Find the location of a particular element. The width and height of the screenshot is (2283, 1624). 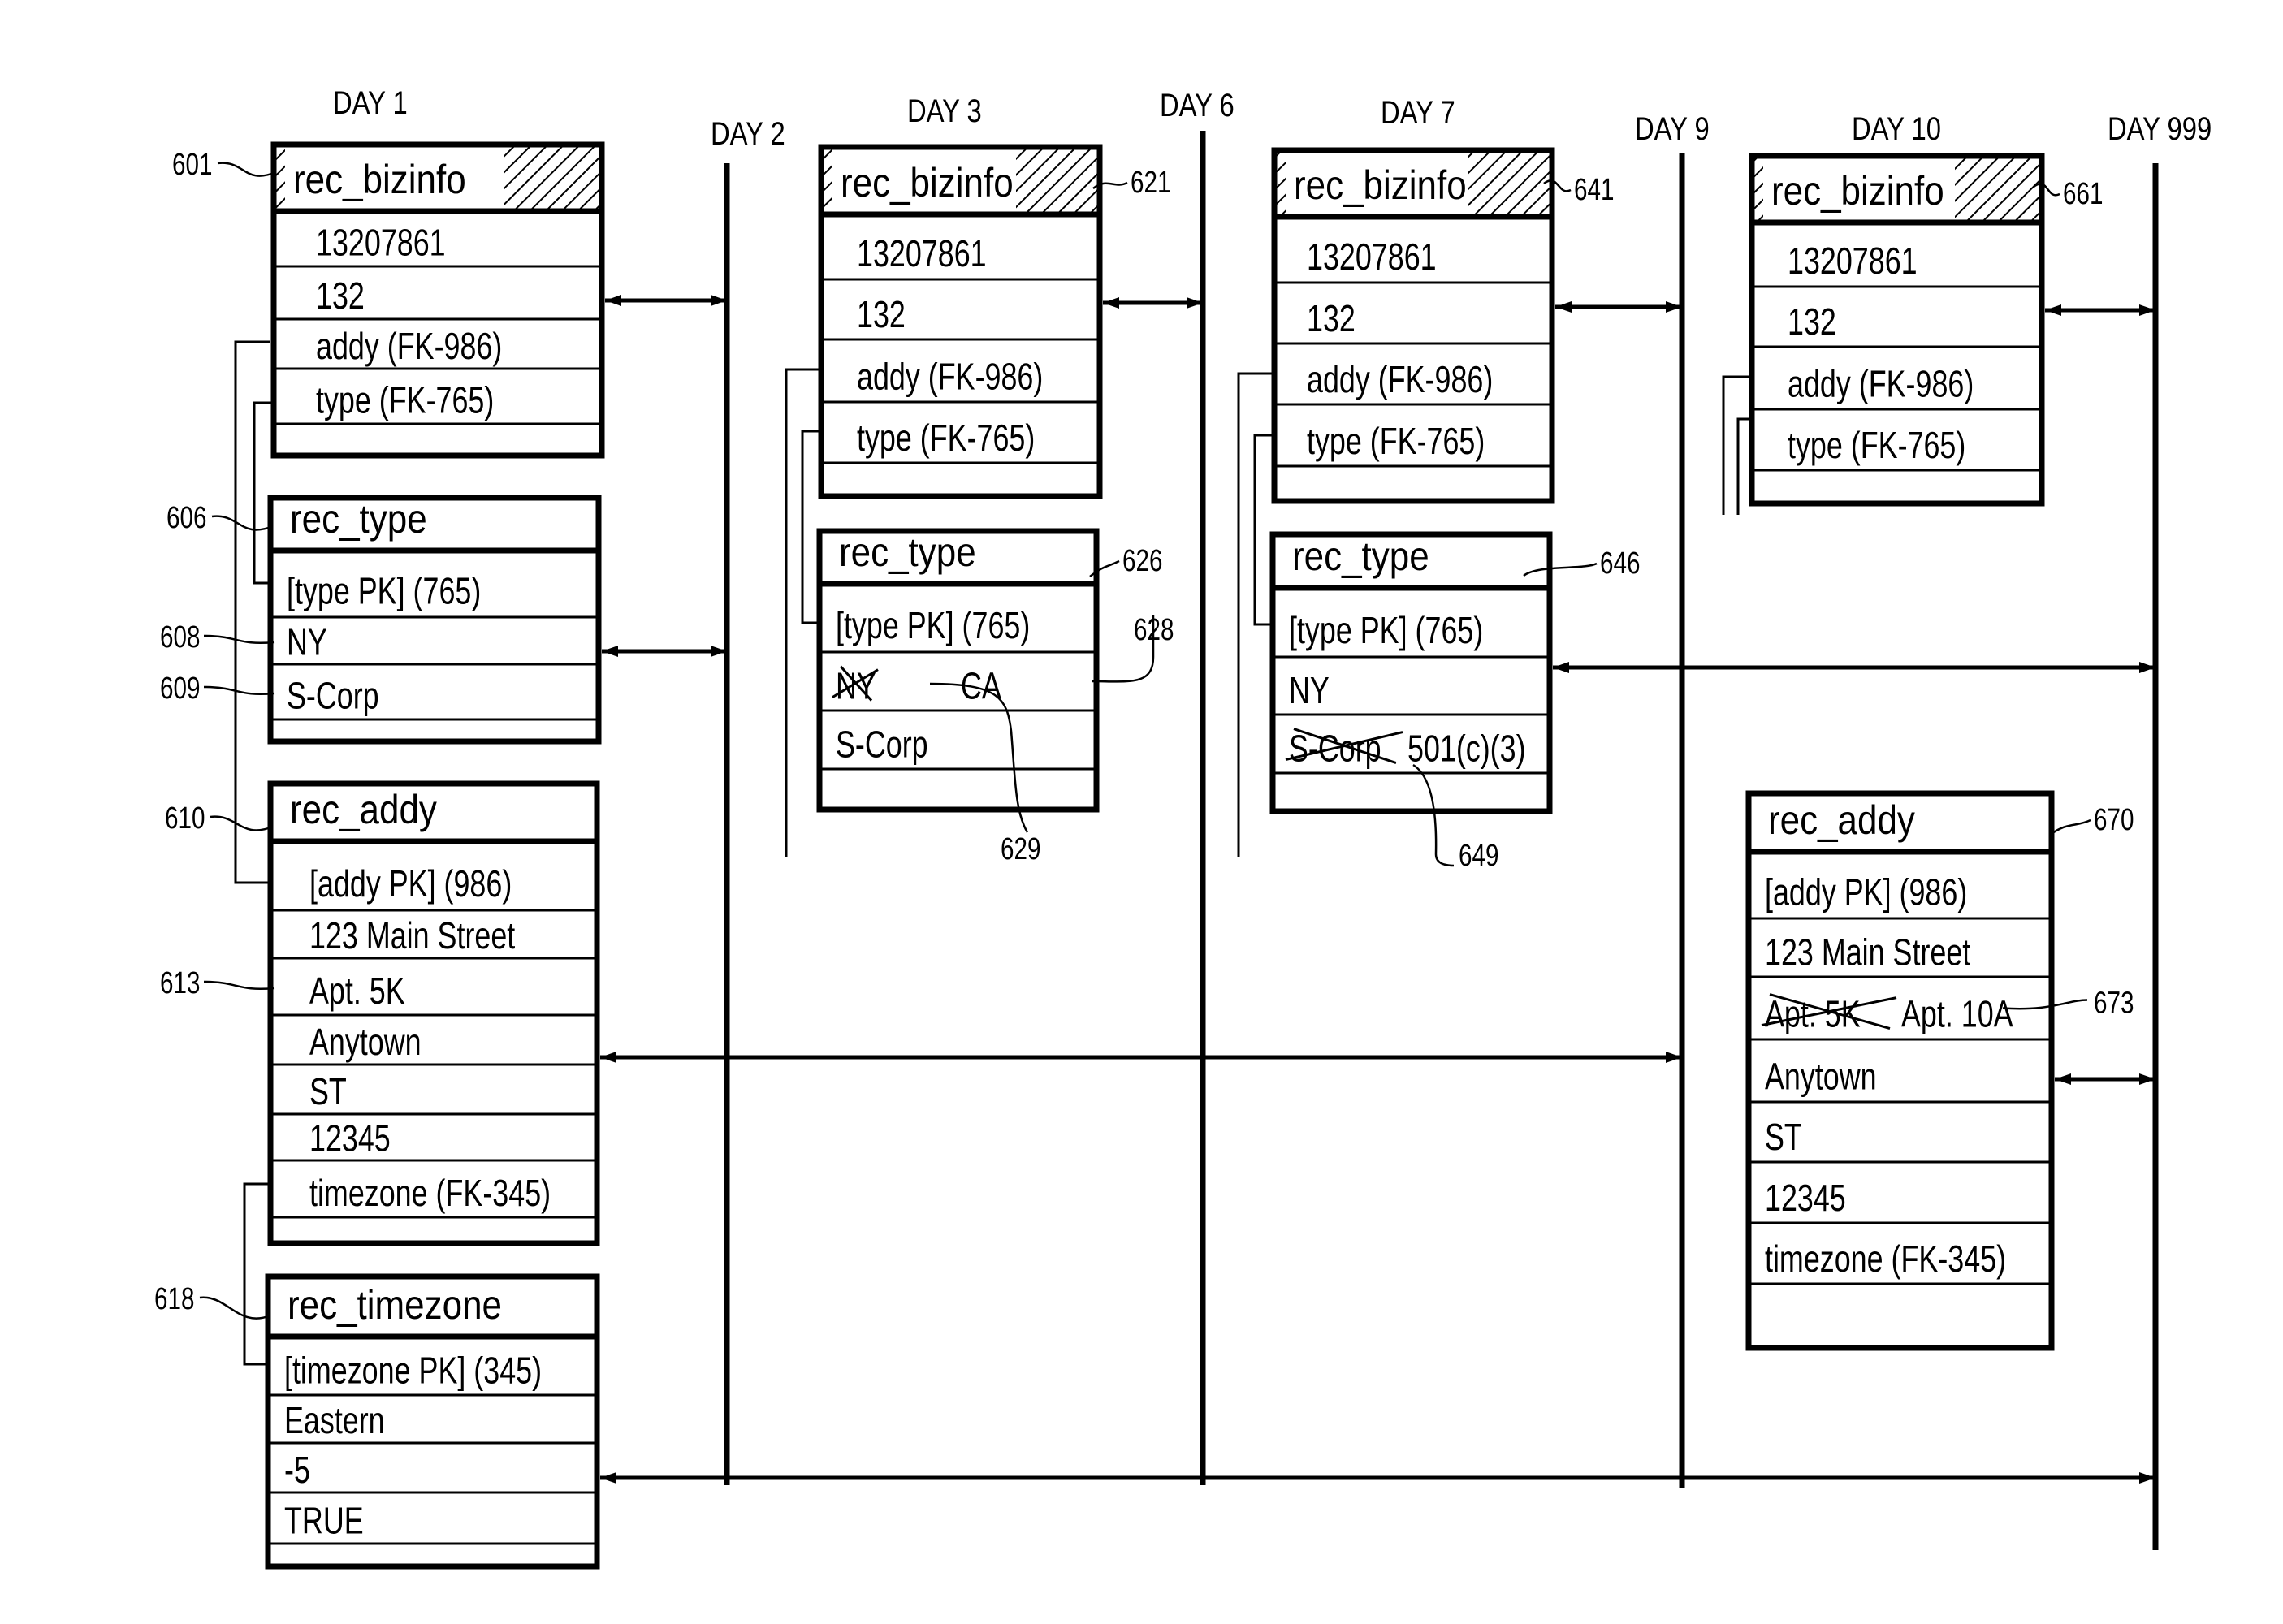

reference-numeral: 609 is located at coordinates (180, 689).